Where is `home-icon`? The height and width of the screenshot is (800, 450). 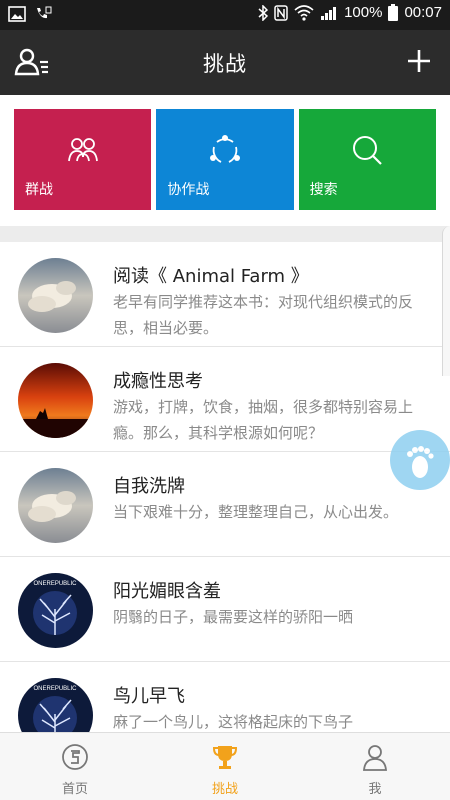 home-icon is located at coordinates (75, 757).